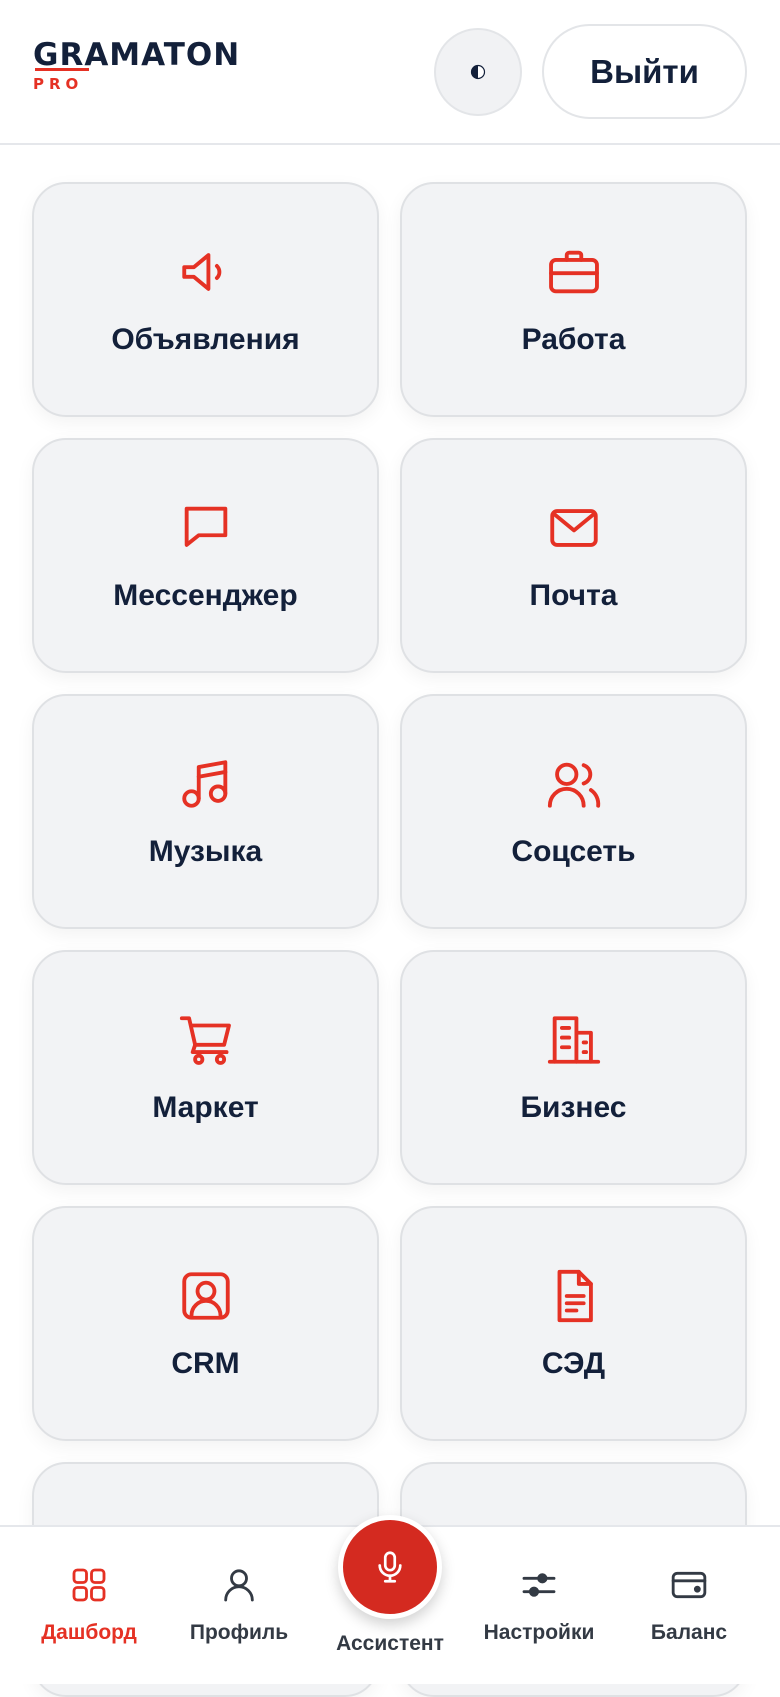  Describe the element at coordinates (204, 783) in the screenshot. I see `music-note-icon` at that location.